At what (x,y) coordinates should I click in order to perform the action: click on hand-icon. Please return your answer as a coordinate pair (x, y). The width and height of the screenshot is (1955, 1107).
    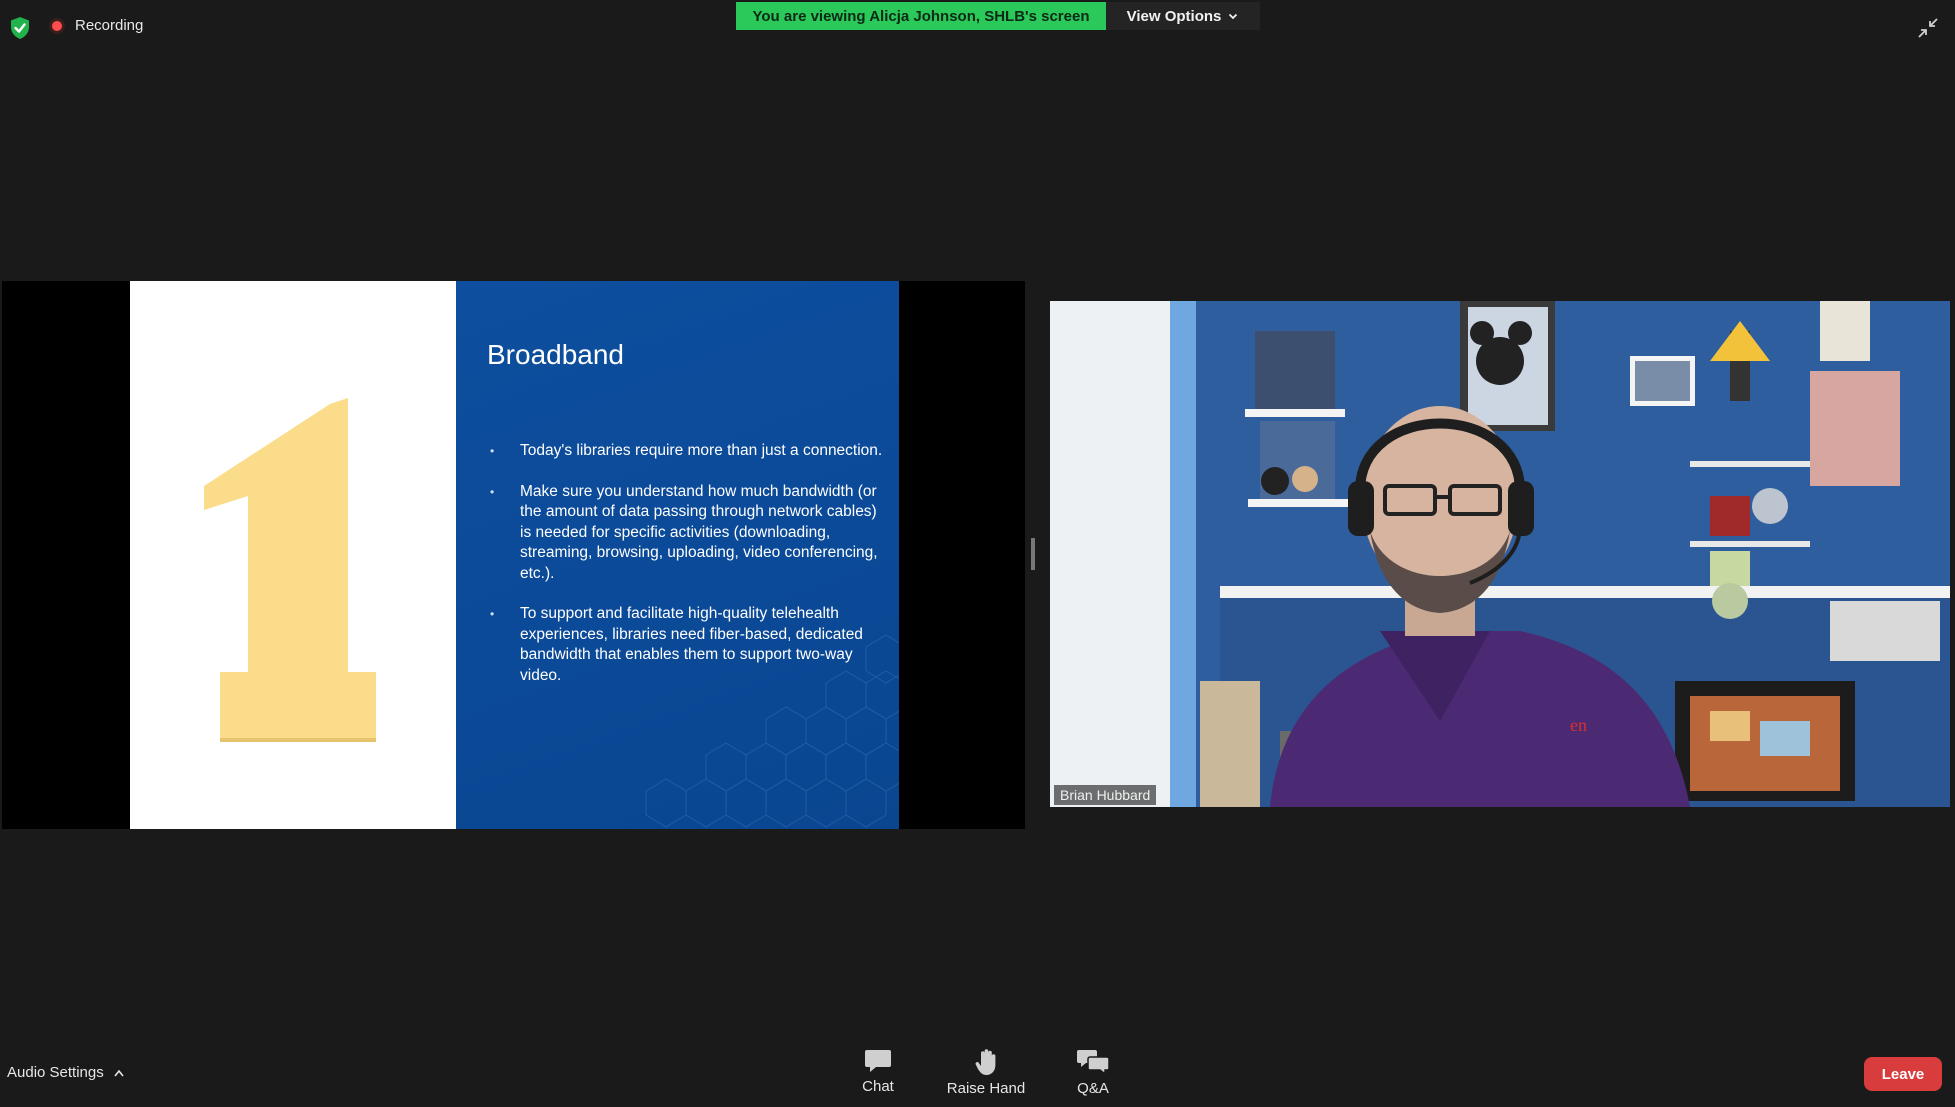
    Looking at the image, I should click on (985, 1062).